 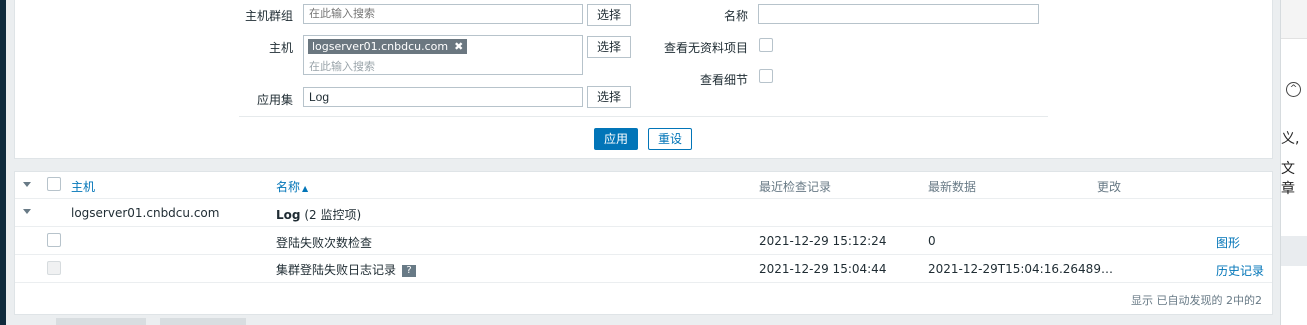 I want to click on show-details-label: 查看细节, so click(x=723, y=80).